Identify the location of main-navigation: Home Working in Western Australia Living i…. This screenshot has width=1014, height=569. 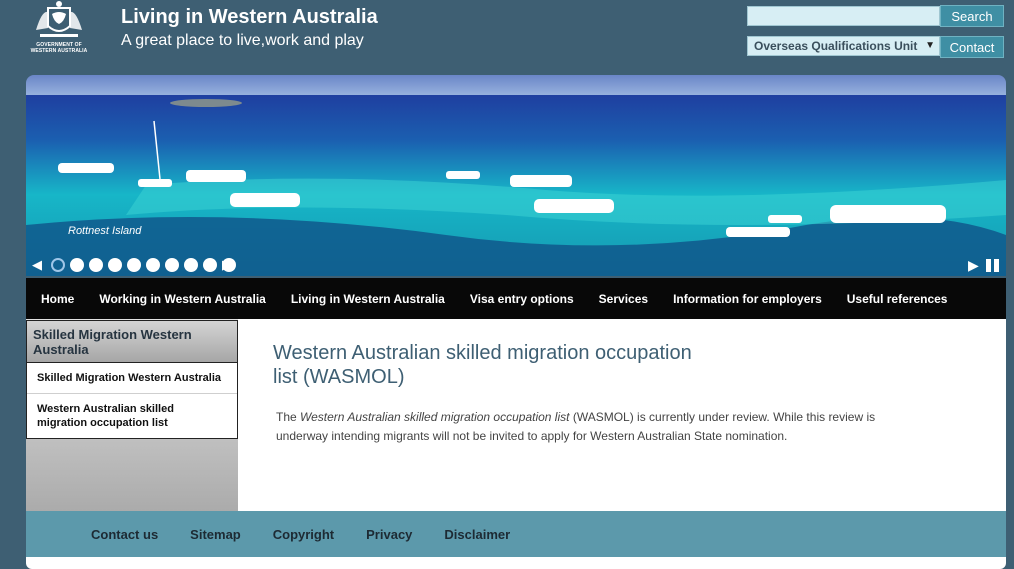
(516, 298).